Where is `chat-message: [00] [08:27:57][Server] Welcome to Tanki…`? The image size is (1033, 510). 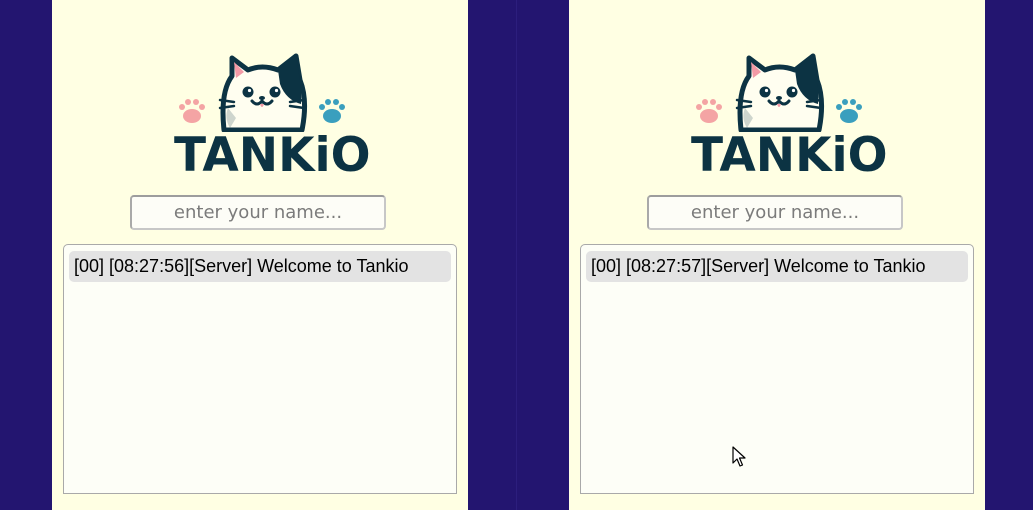 chat-message: [00] [08:27:57][Server] Welcome to Tanki… is located at coordinates (777, 266).